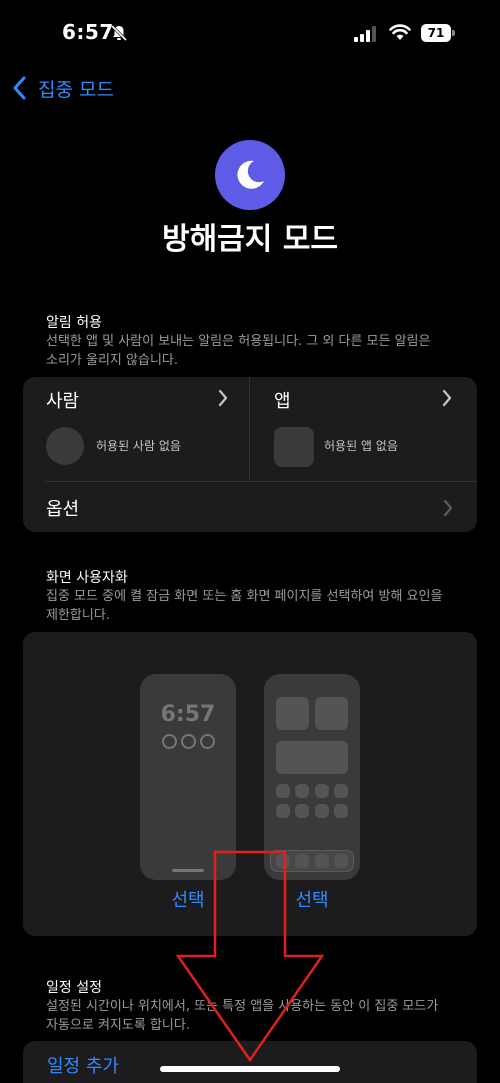 This screenshot has height=1083, width=500. What do you see at coordinates (74, 323) in the screenshot?
I see `allow-section-title: 알림 허용` at bounding box center [74, 323].